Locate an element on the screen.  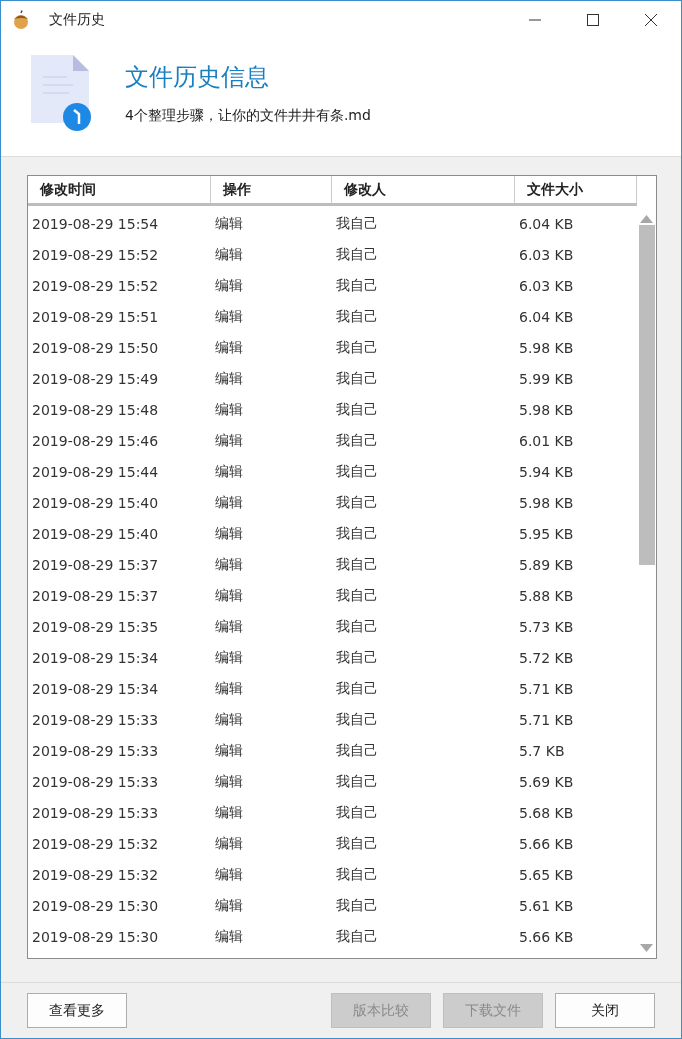
column-header: 操作 is located at coordinates (271, 189).